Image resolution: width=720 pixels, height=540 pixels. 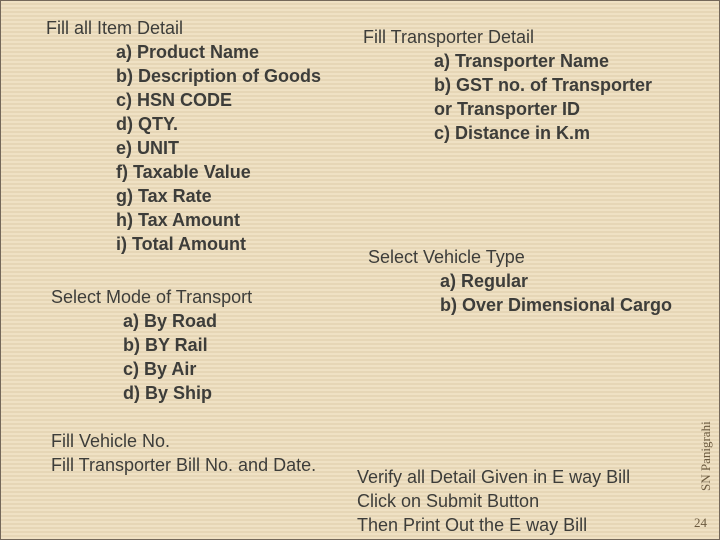 What do you see at coordinates (507, 109) in the screenshot?
I see `transporter-detail-item: or Transporter ID` at bounding box center [507, 109].